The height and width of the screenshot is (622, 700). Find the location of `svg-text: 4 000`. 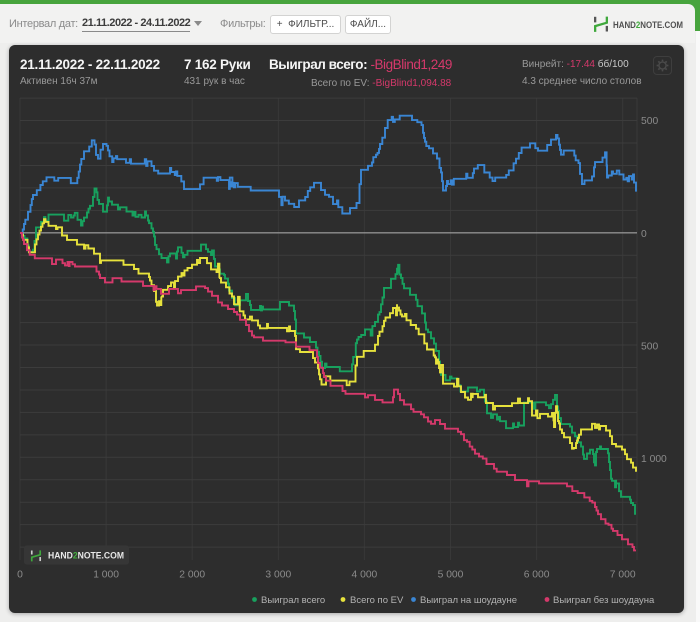

svg-text: 4 000 is located at coordinates (365, 575).